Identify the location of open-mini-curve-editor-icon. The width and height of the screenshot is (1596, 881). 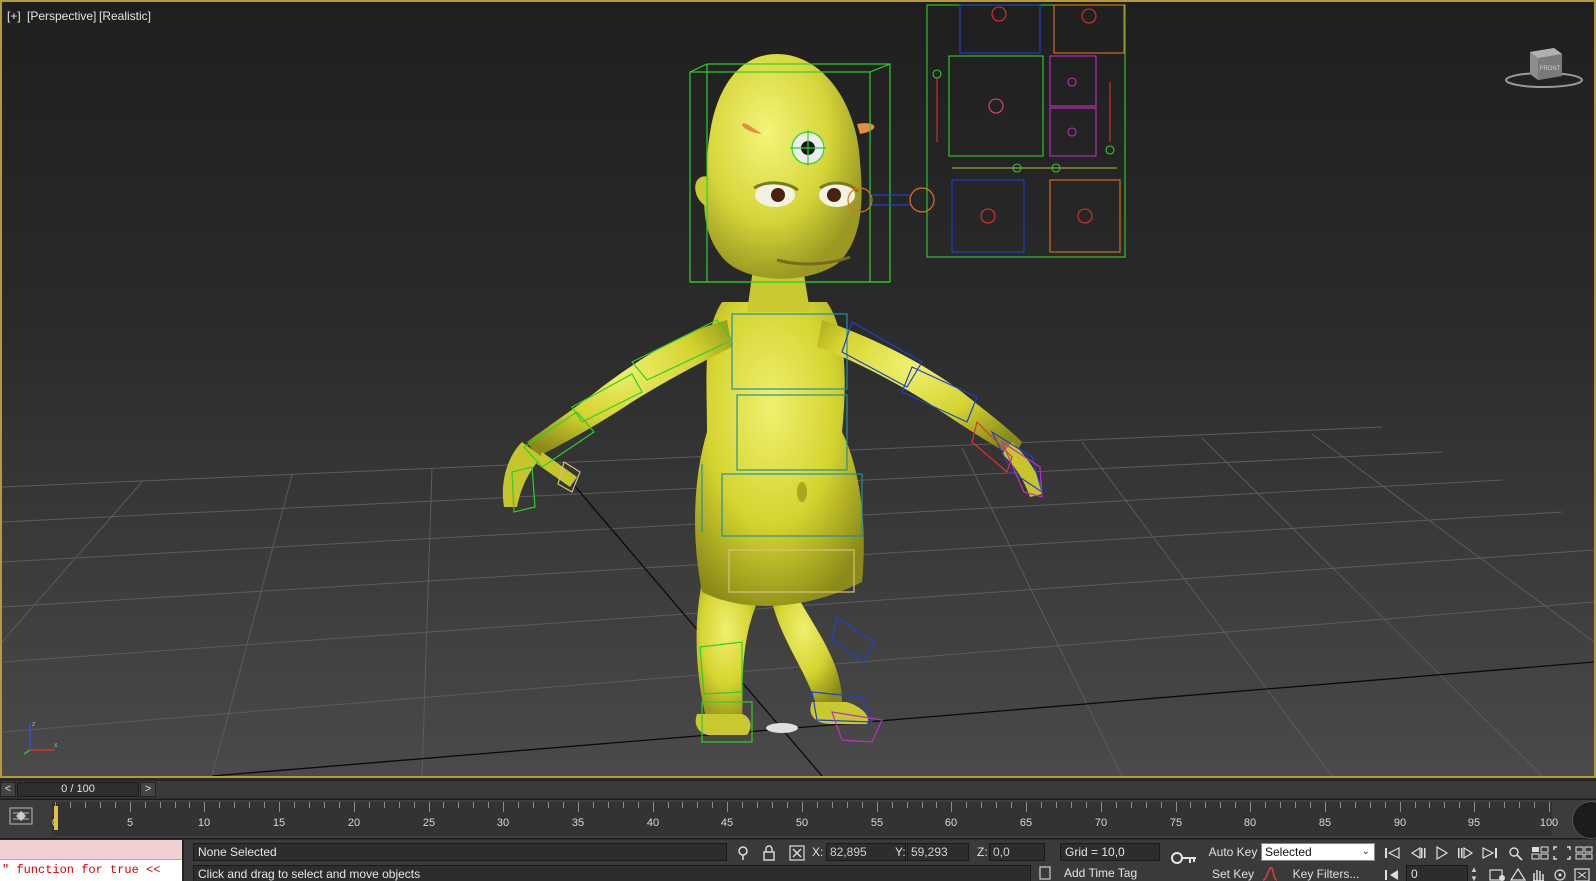
(21, 816).